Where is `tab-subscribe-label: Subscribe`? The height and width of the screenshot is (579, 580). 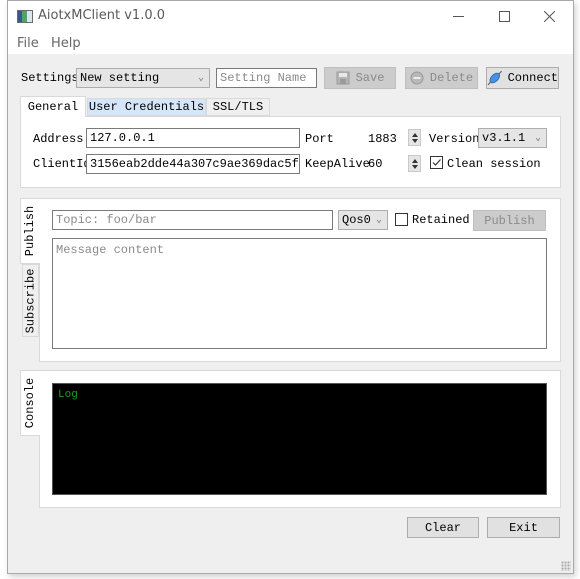
tab-subscribe-label: Subscribe is located at coordinates (30, 300).